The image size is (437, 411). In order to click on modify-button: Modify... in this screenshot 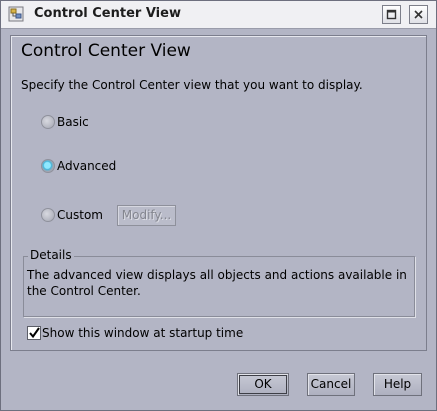, I will do `click(146, 215)`.